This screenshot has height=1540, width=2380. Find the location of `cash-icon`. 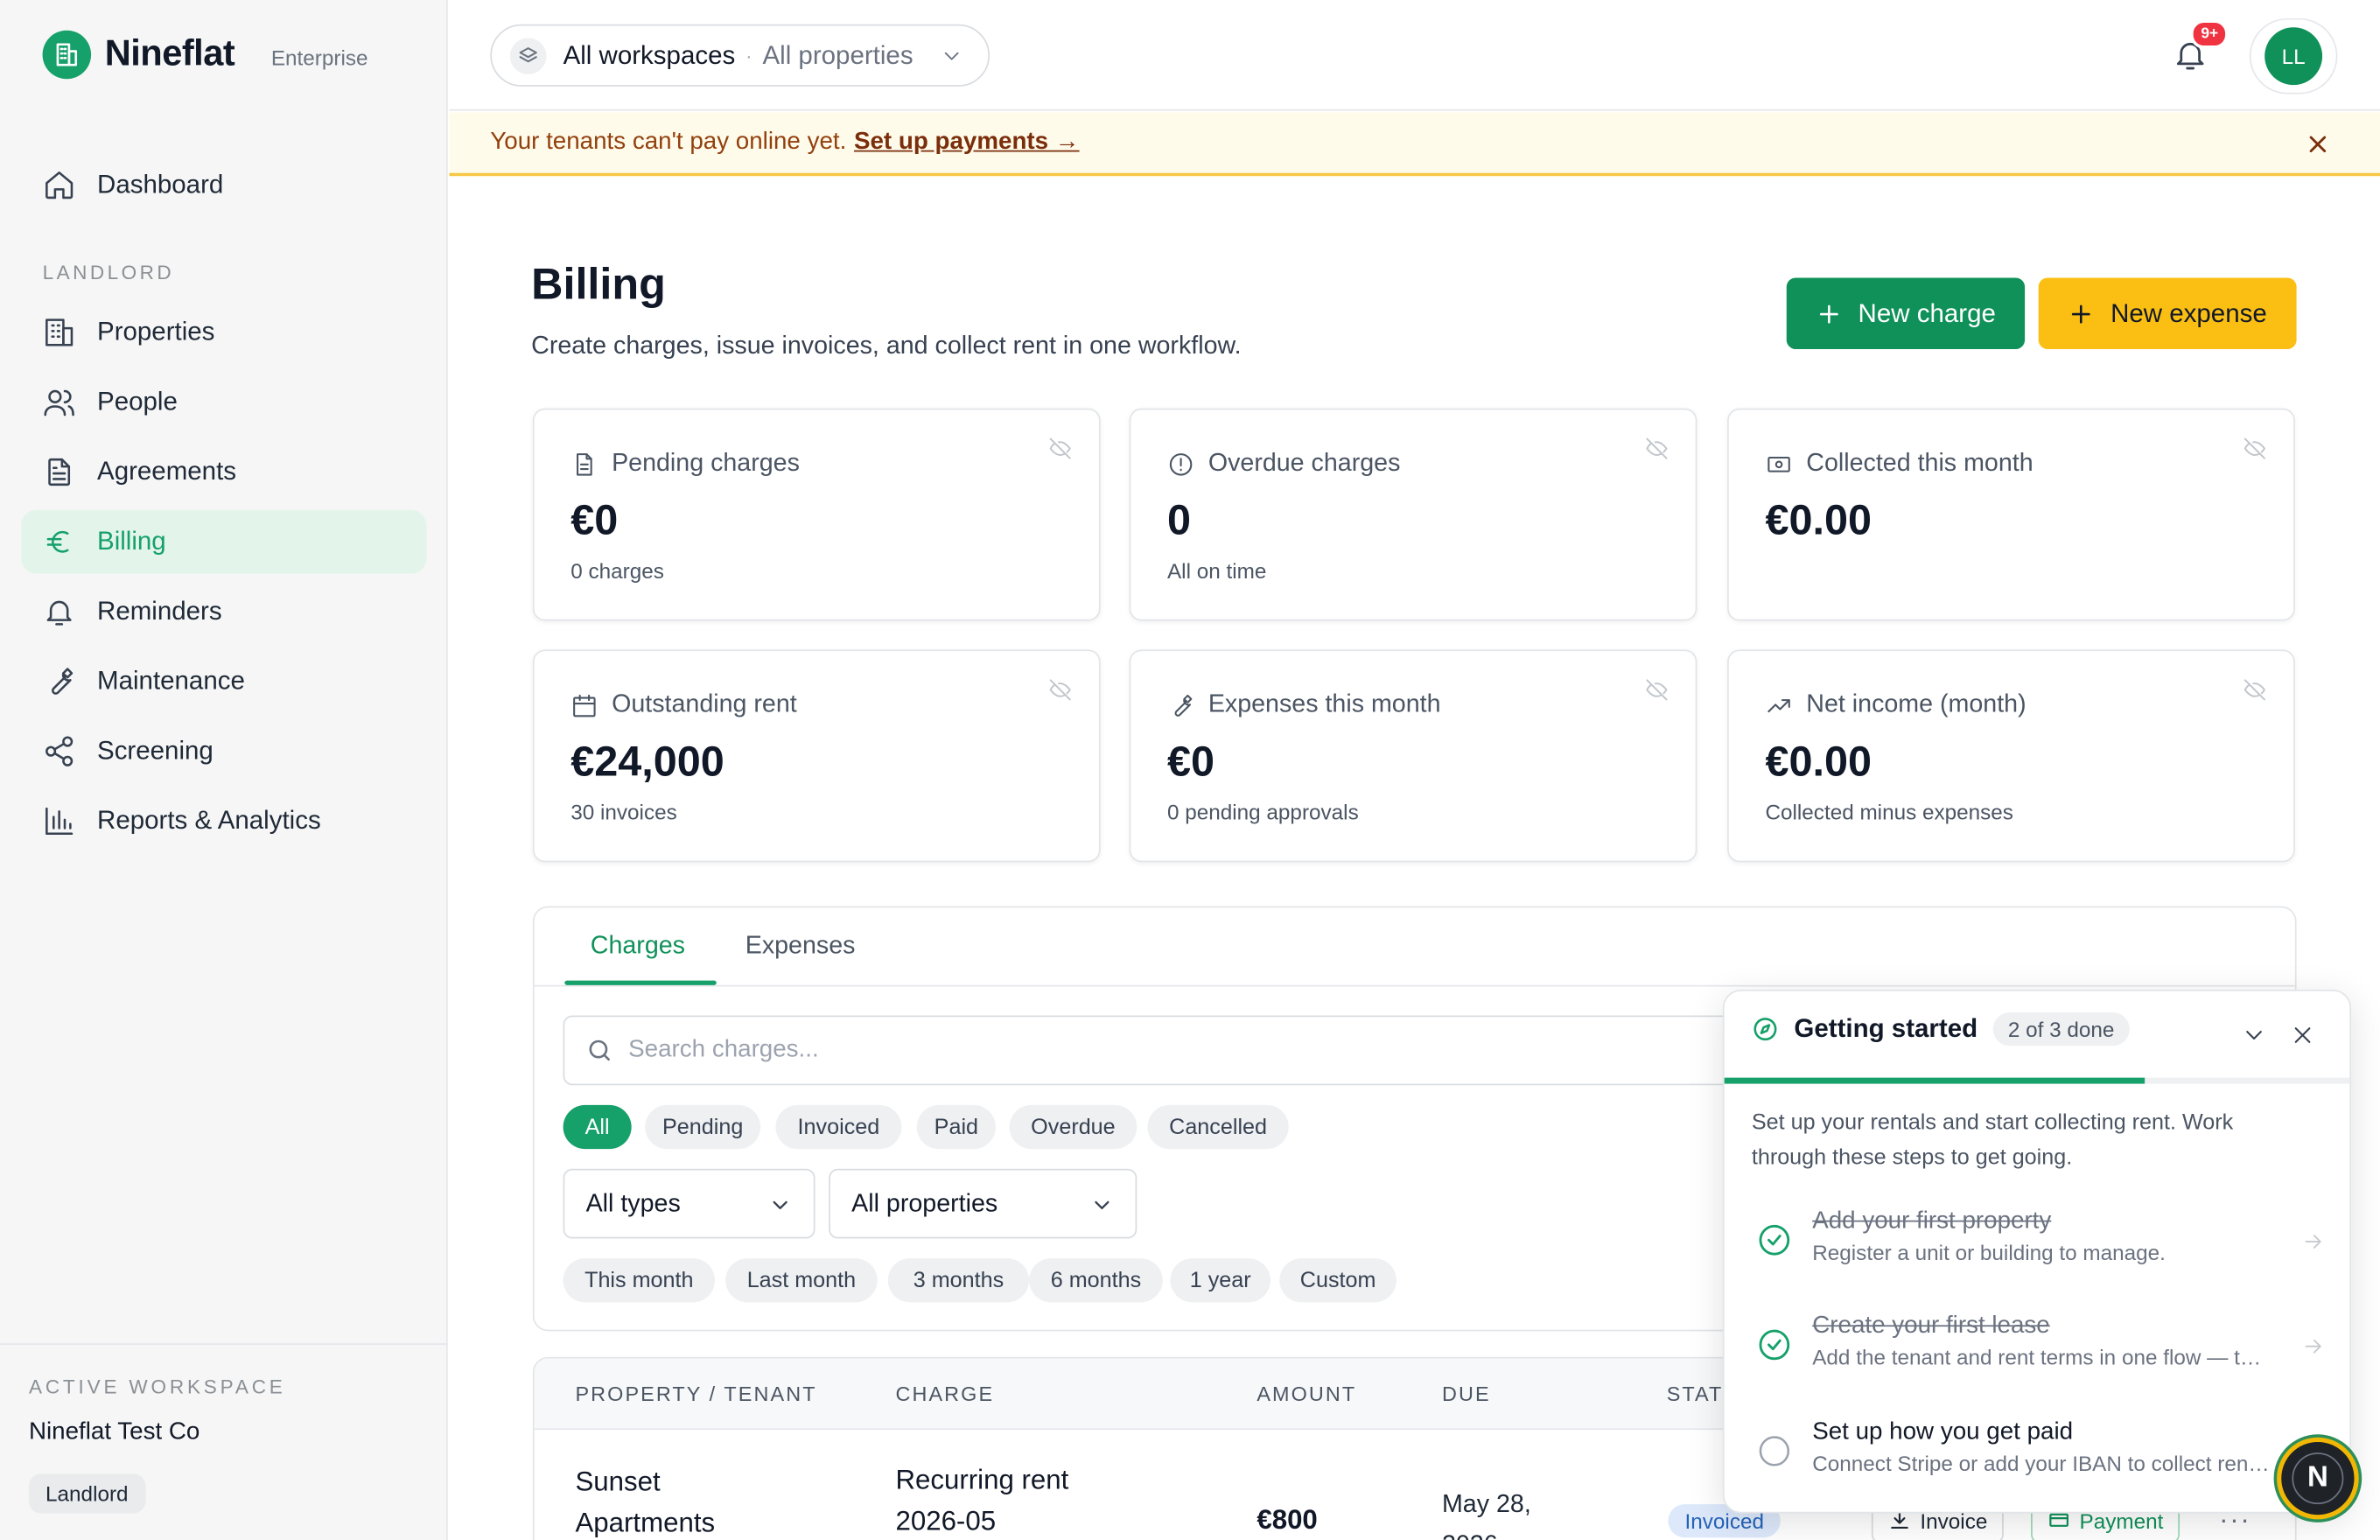

cash-icon is located at coordinates (1779, 464).